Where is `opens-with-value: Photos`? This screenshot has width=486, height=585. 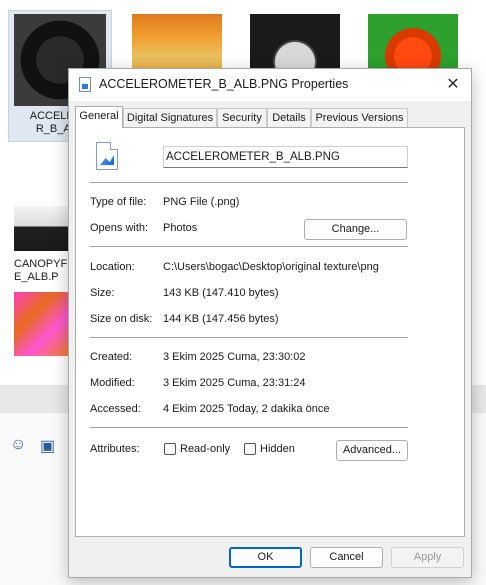 opens-with-value: Photos is located at coordinates (180, 228).